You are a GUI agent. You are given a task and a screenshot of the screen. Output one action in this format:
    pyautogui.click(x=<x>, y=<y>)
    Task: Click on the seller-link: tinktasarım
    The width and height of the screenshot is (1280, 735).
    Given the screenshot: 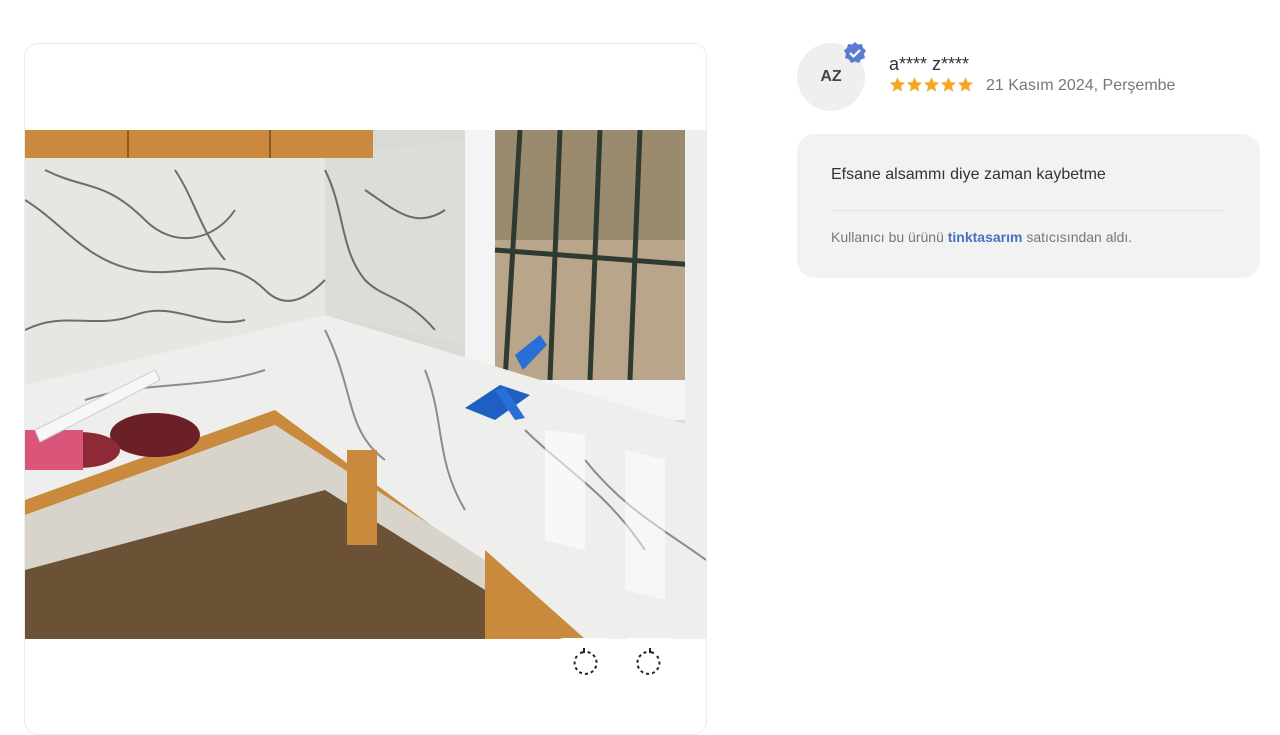 What is the action you would take?
    pyautogui.click(x=985, y=237)
    